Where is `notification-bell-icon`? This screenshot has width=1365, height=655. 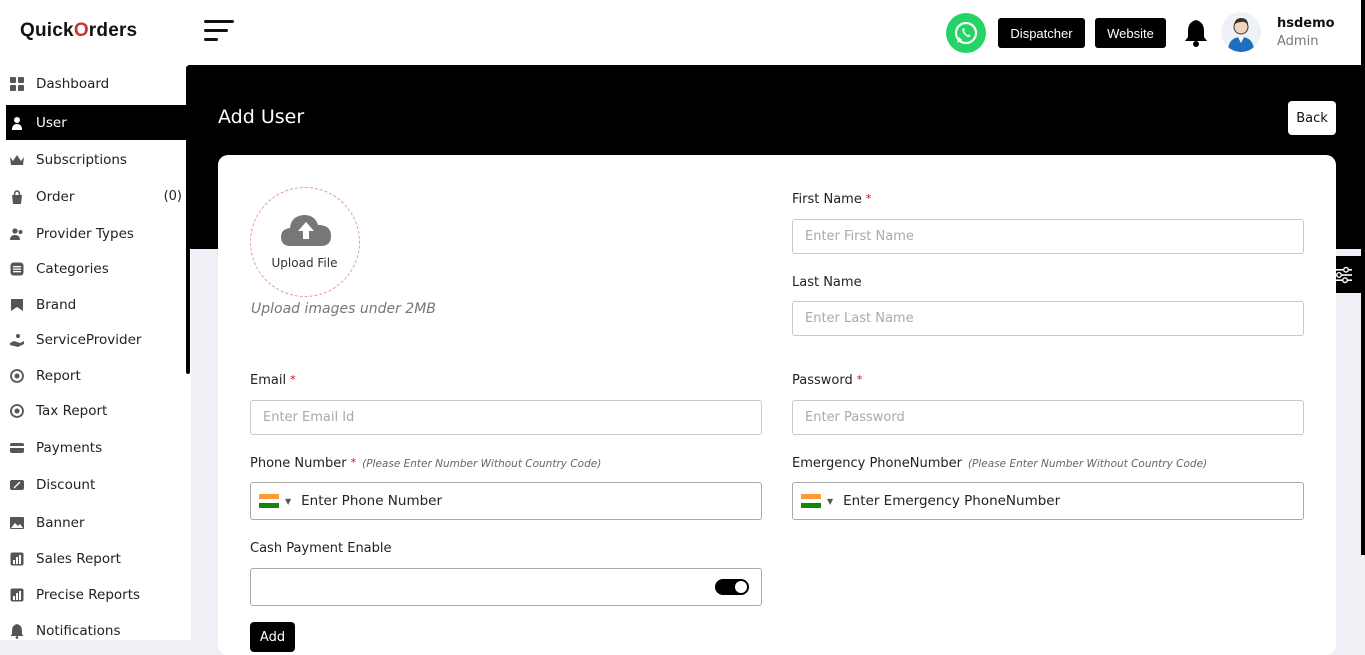
notification-bell-icon is located at coordinates (1196, 33).